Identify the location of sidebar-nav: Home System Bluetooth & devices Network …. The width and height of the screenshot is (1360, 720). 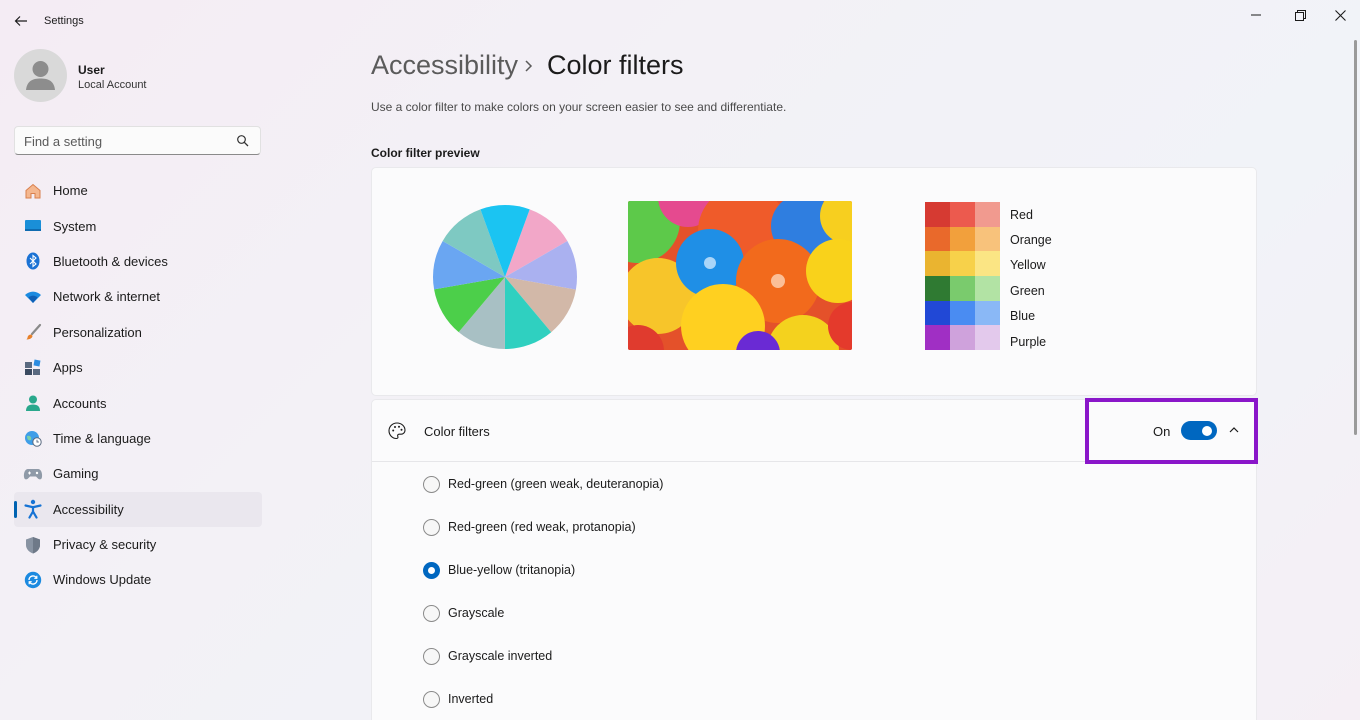
(138, 385).